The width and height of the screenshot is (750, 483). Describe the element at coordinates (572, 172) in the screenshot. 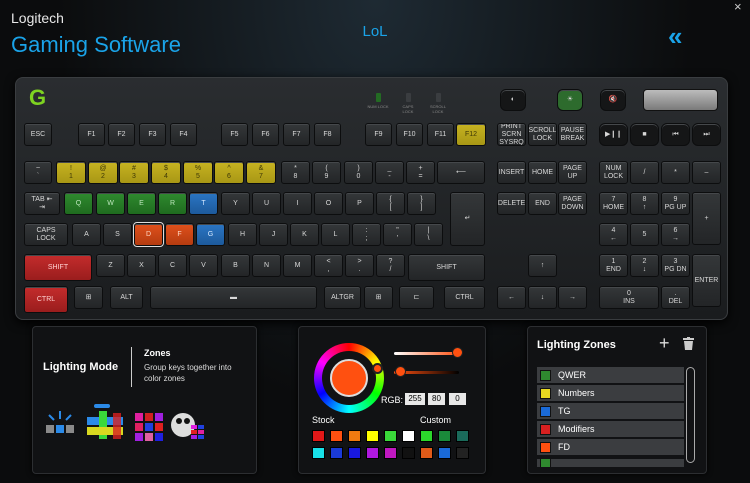

I see `key-pgup: PAGE UP` at that location.